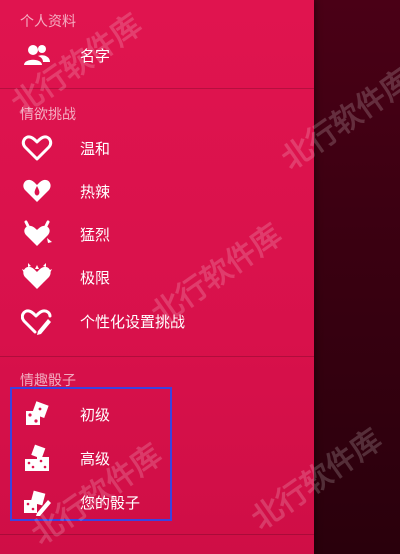  I want to click on menu-item-label: 极限, so click(95, 277).